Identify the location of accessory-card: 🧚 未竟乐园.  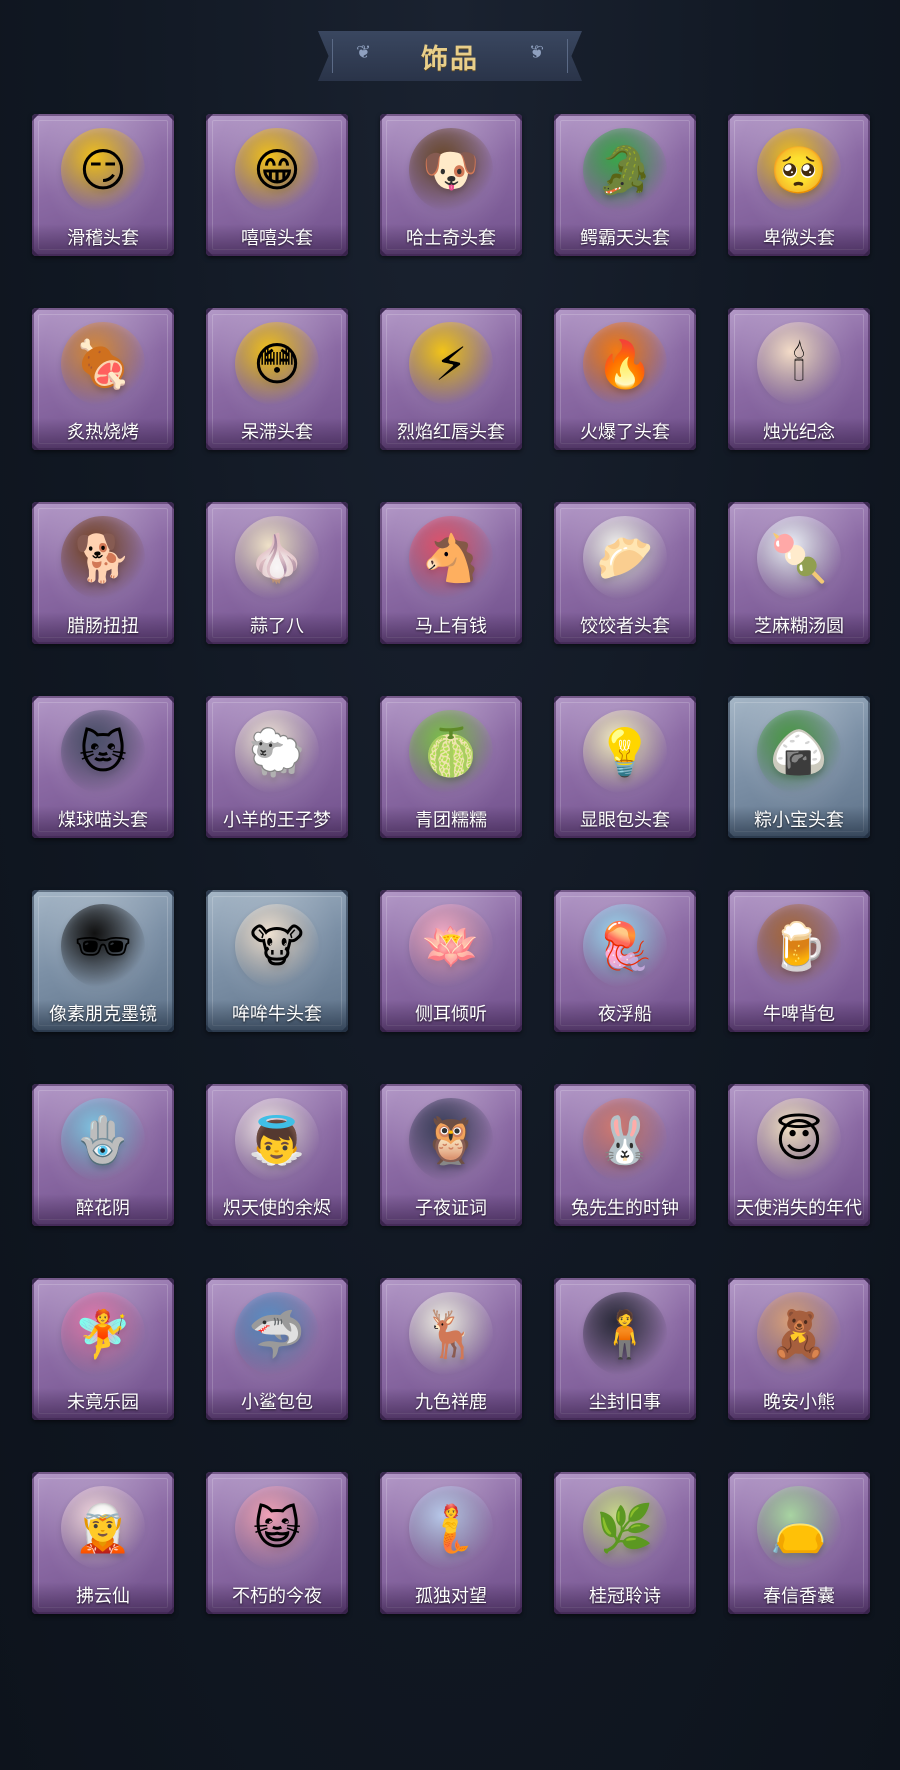
(103, 1349).